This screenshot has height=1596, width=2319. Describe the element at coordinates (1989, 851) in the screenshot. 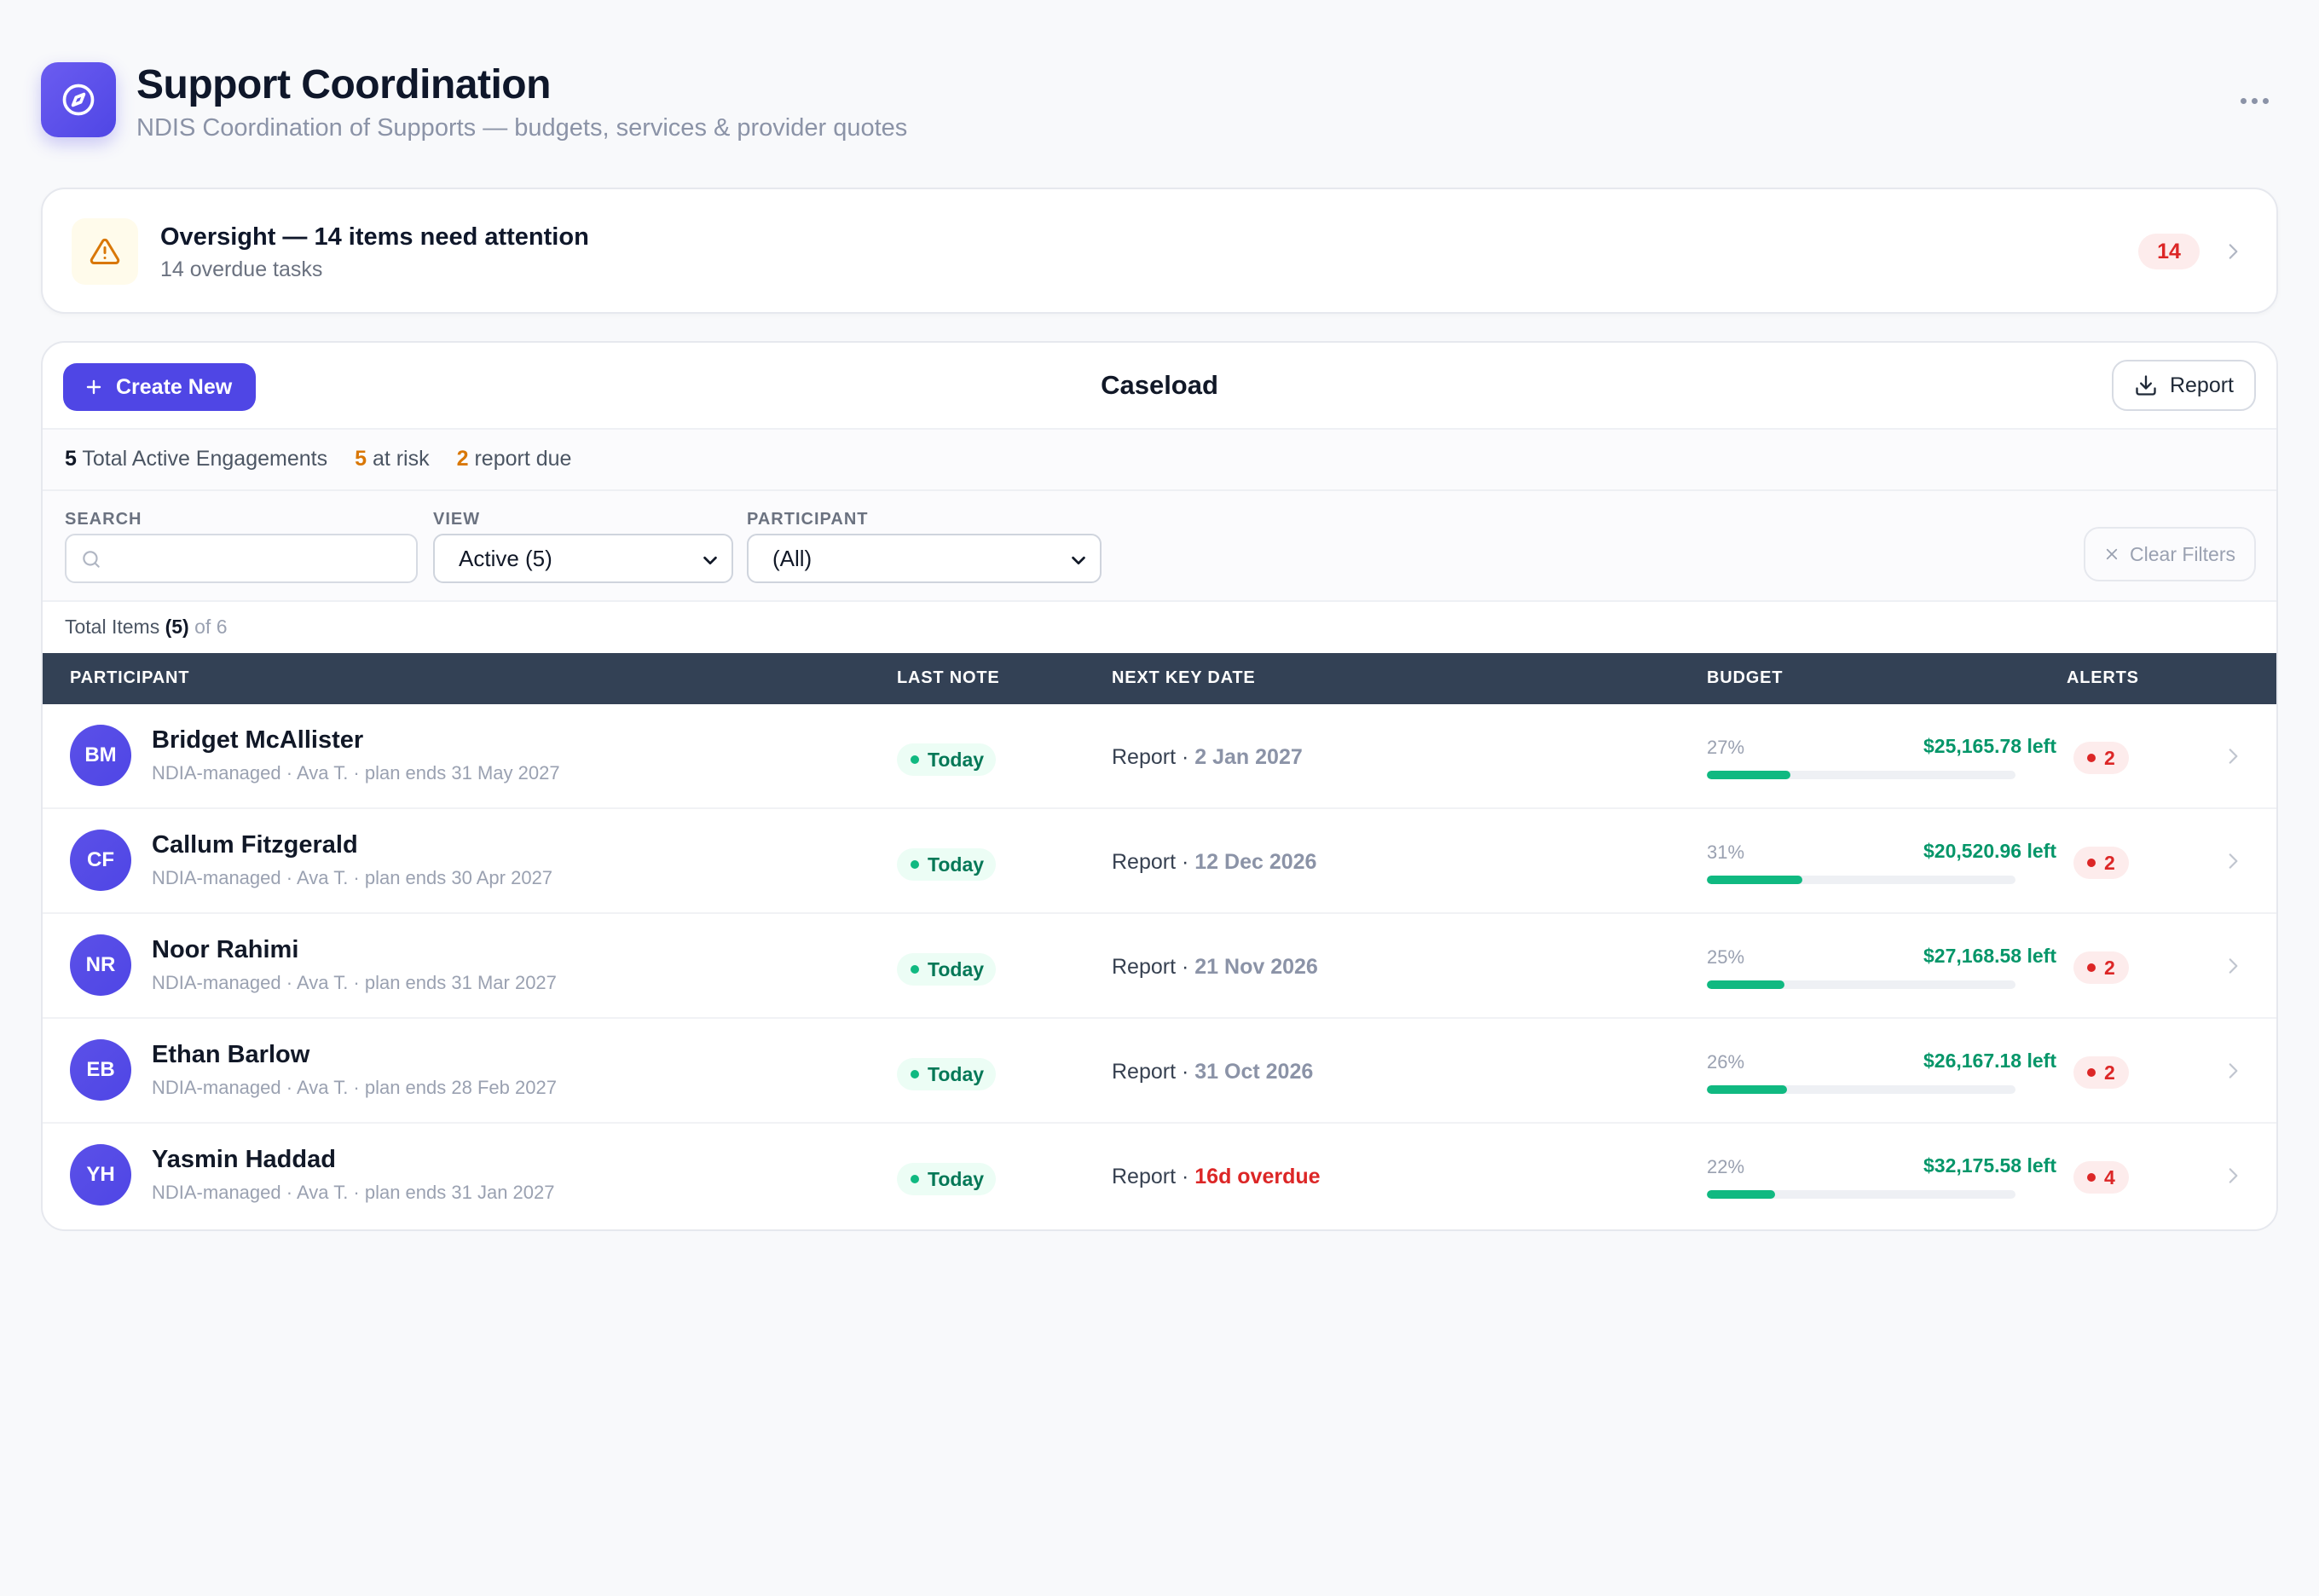

I see `budget-remaining: $20,520.96 left` at that location.